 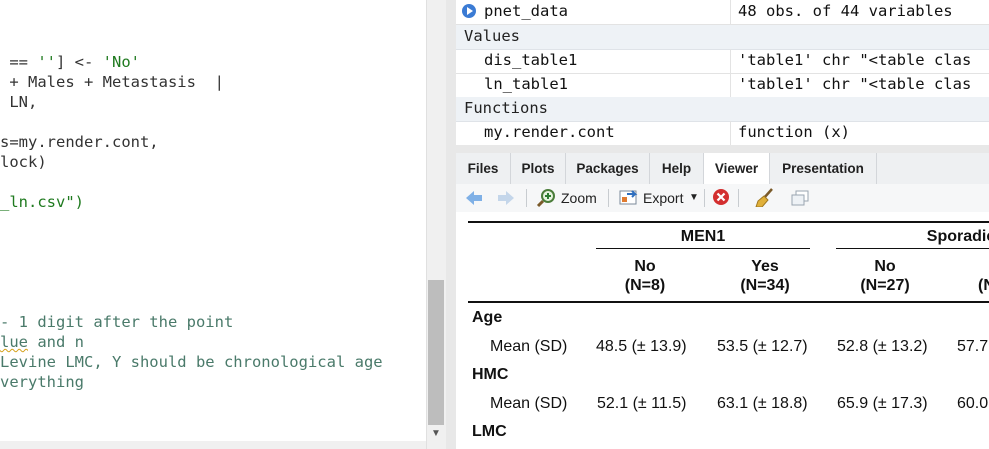 I want to click on code-token: LN,, so click(x=19, y=102).